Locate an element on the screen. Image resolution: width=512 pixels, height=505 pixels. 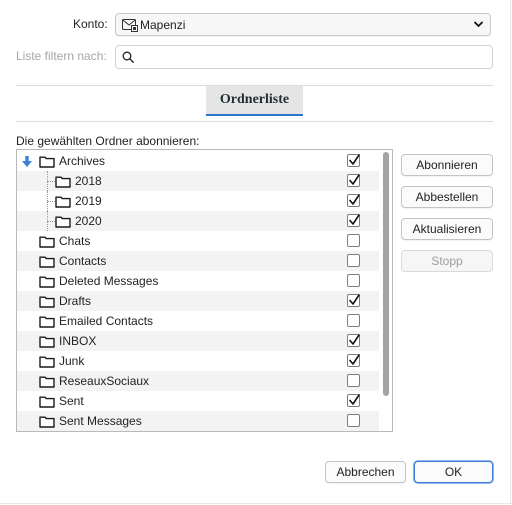
scrollbar-thumb is located at coordinates (386, 274).